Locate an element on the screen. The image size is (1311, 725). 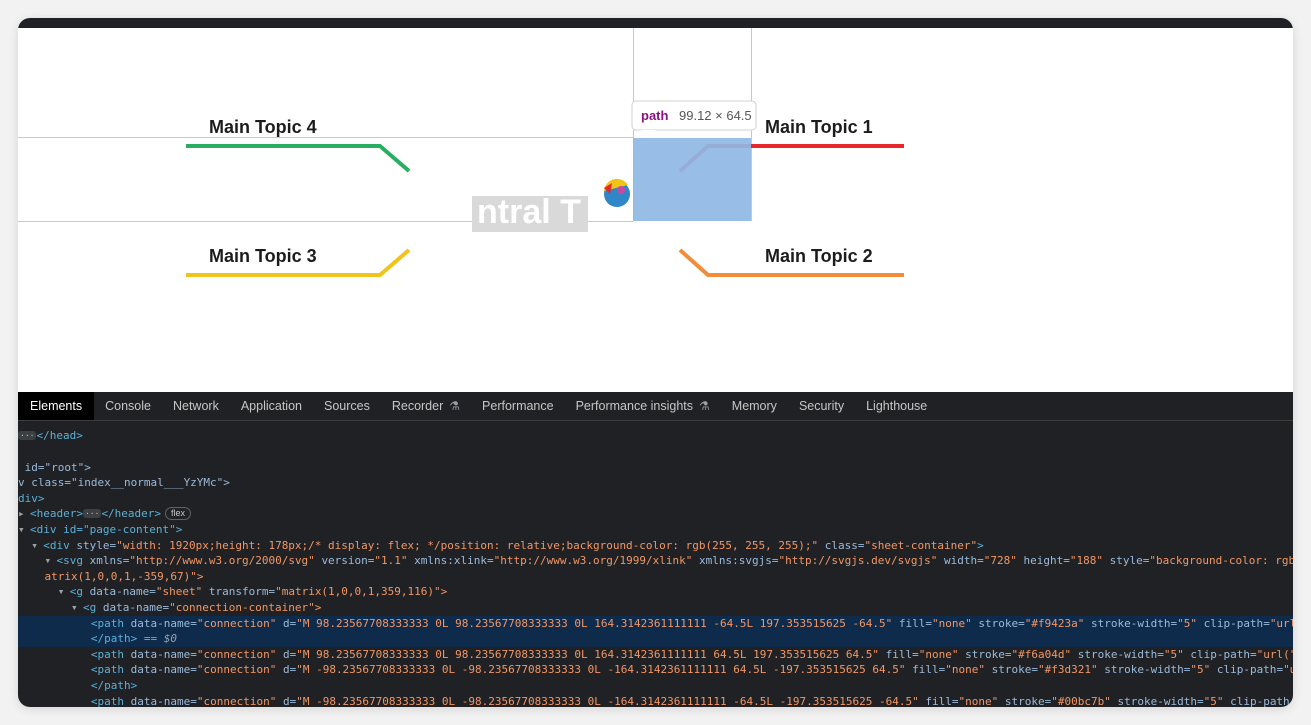
dom-node-svg-continued: atrix(1,0,0,1,-359,67)"> is located at coordinates (124, 576).